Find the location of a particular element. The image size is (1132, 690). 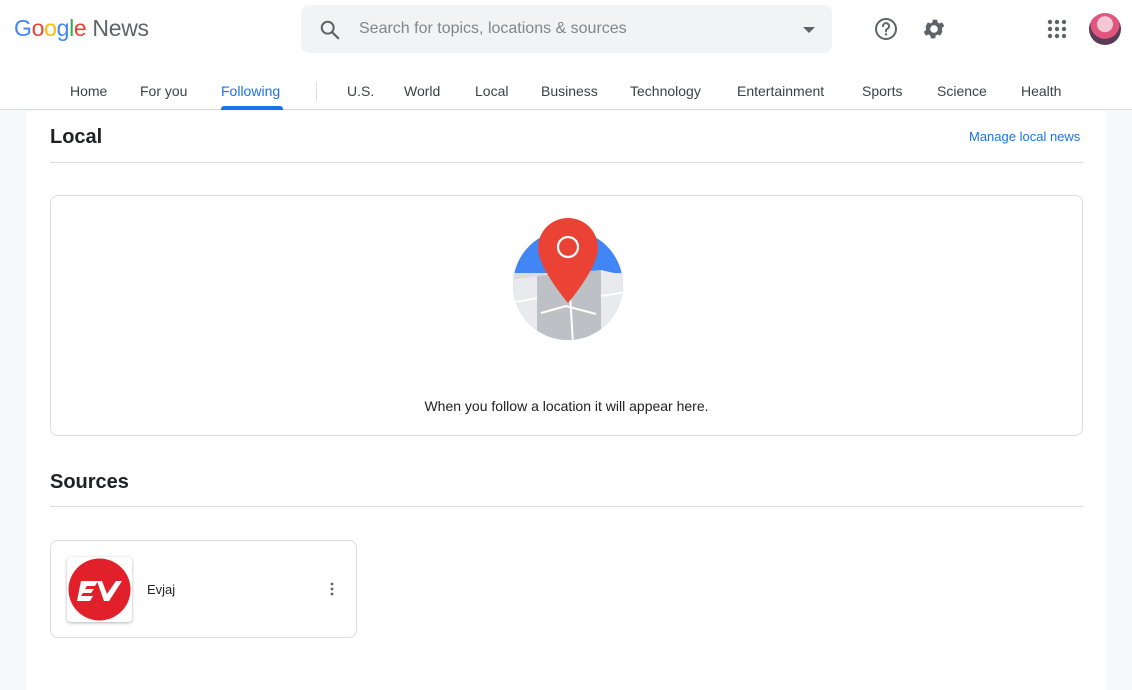

source-card: Evjaj is located at coordinates (203, 589).